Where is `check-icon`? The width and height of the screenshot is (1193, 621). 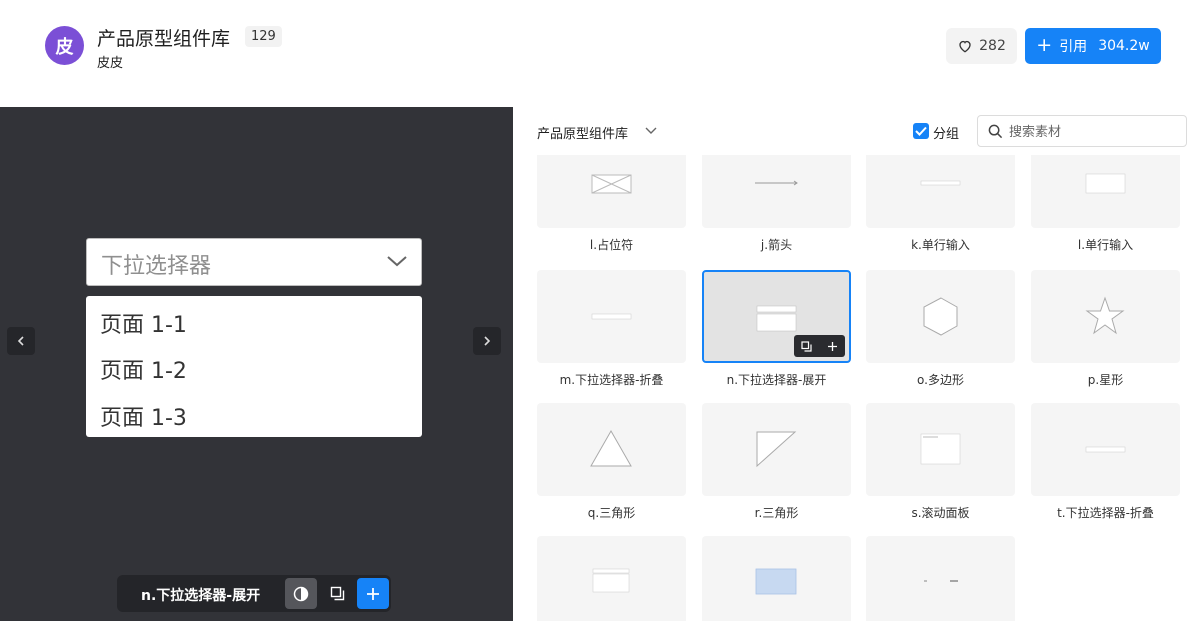 check-icon is located at coordinates (921, 131).